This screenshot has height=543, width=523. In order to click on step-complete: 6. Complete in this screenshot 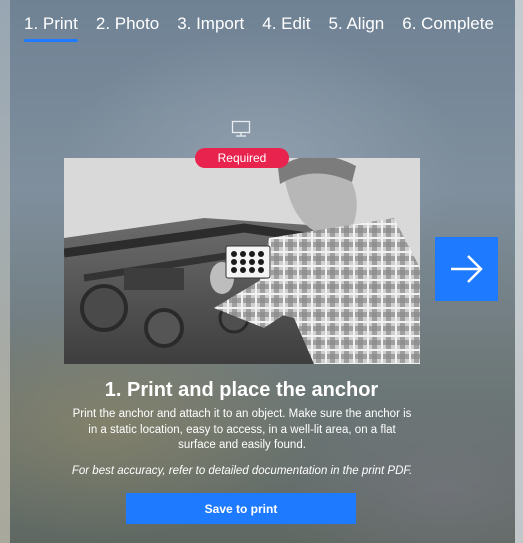, I will do `click(448, 27)`.